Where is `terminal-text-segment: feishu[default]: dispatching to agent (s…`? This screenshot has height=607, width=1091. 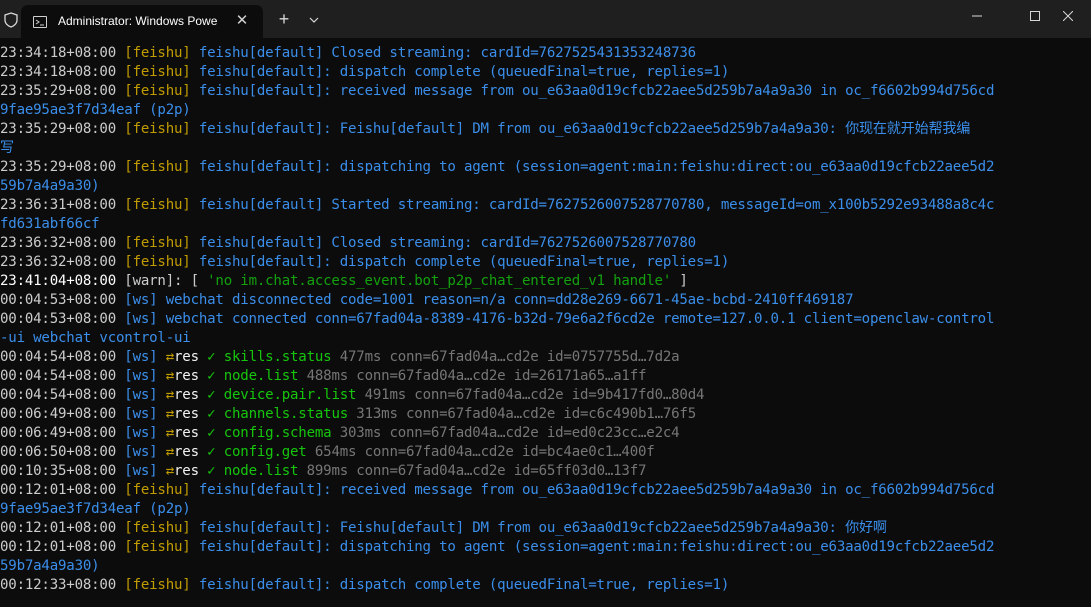
terminal-text-segment: feishu[default]: dispatching to agent (s… is located at coordinates (596, 547).